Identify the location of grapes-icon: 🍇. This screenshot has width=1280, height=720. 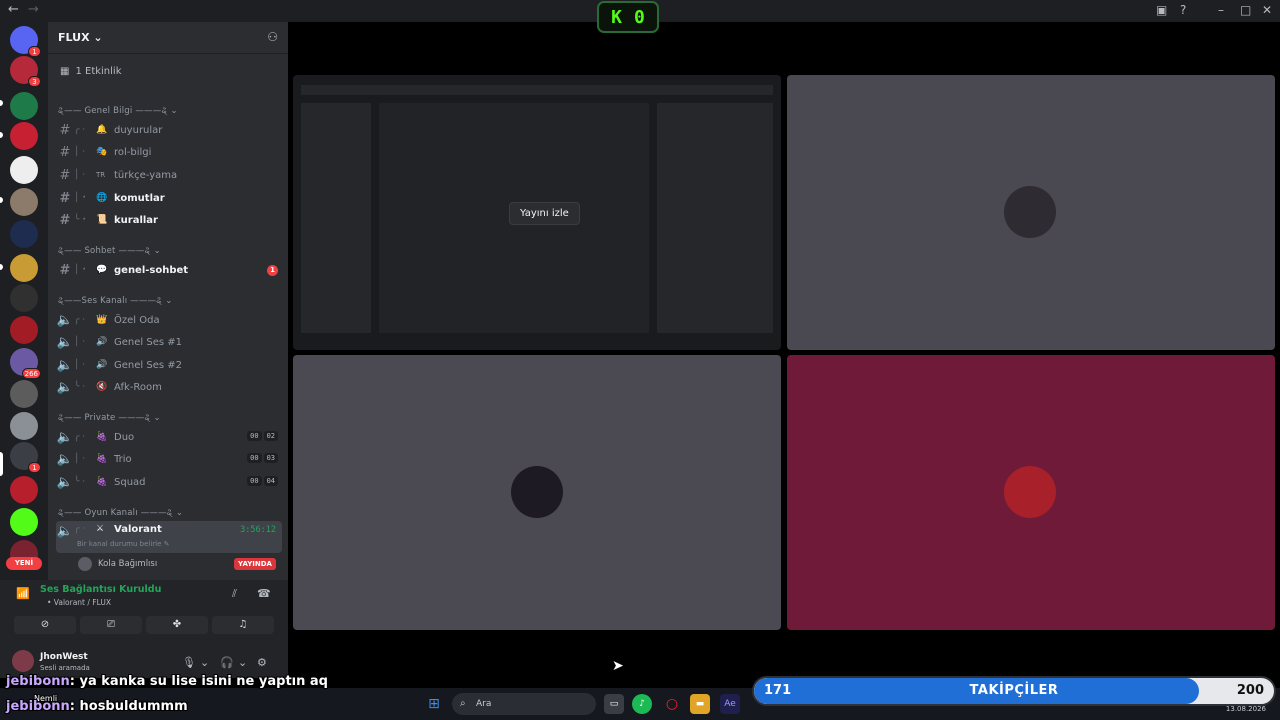
(102, 437).